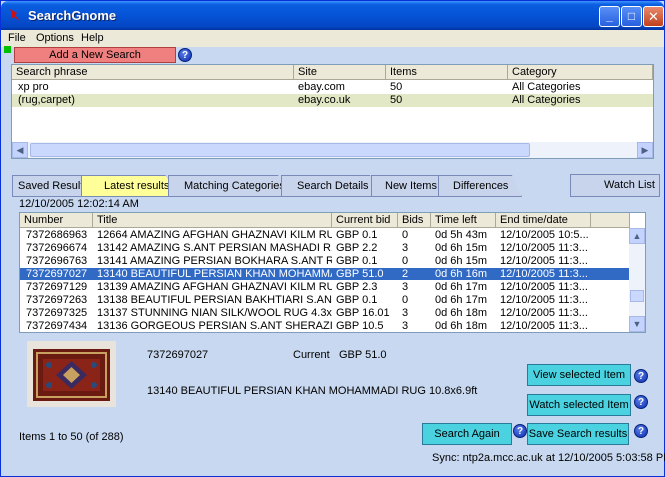 The width and height of the screenshot is (665, 477). Describe the element at coordinates (332, 38) in the screenshot. I see `menu-bar: File Options Help` at that location.